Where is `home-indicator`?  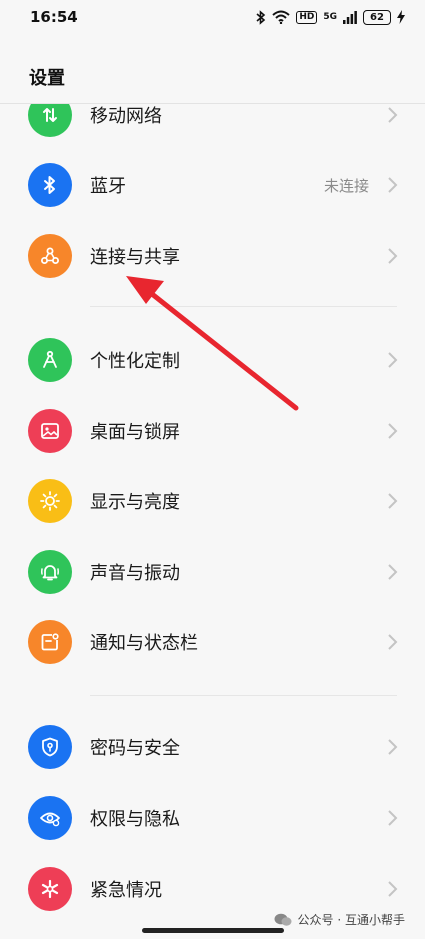
home-indicator is located at coordinates (213, 930).